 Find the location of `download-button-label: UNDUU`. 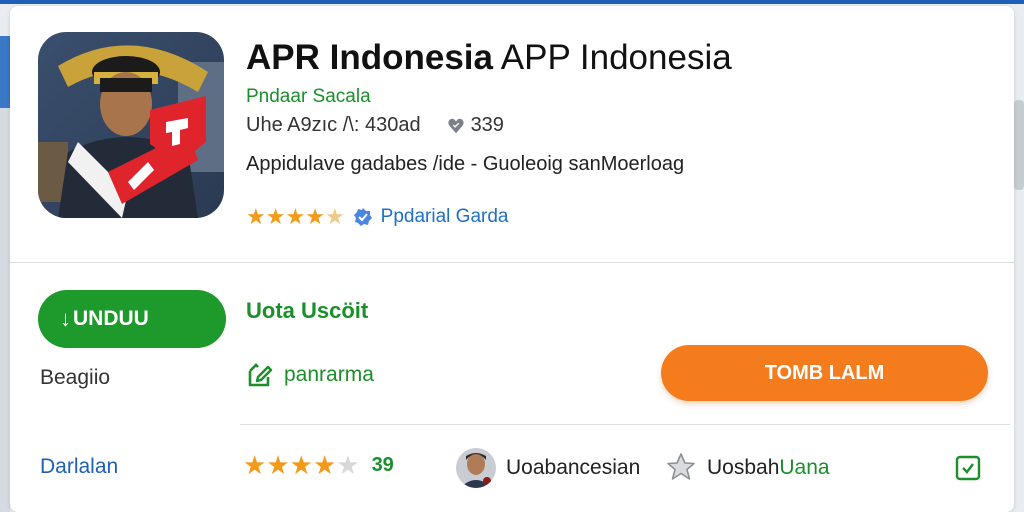

download-button-label: UNDUU is located at coordinates (111, 318).